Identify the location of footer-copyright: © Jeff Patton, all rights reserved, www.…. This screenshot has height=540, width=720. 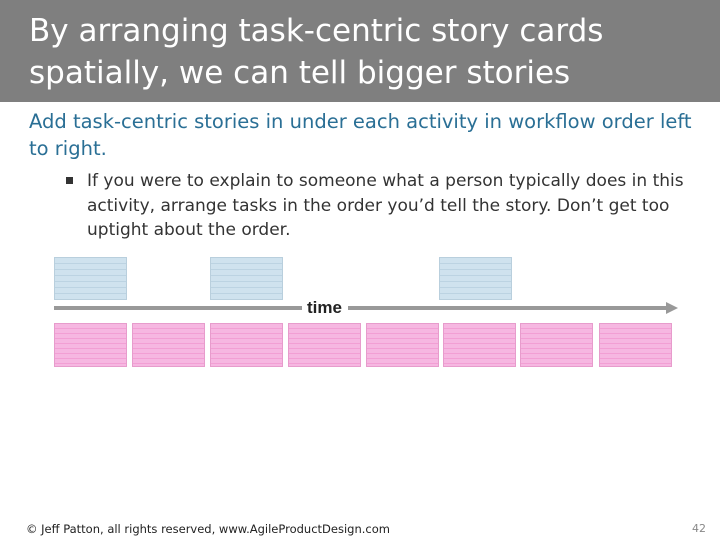
(208, 529).